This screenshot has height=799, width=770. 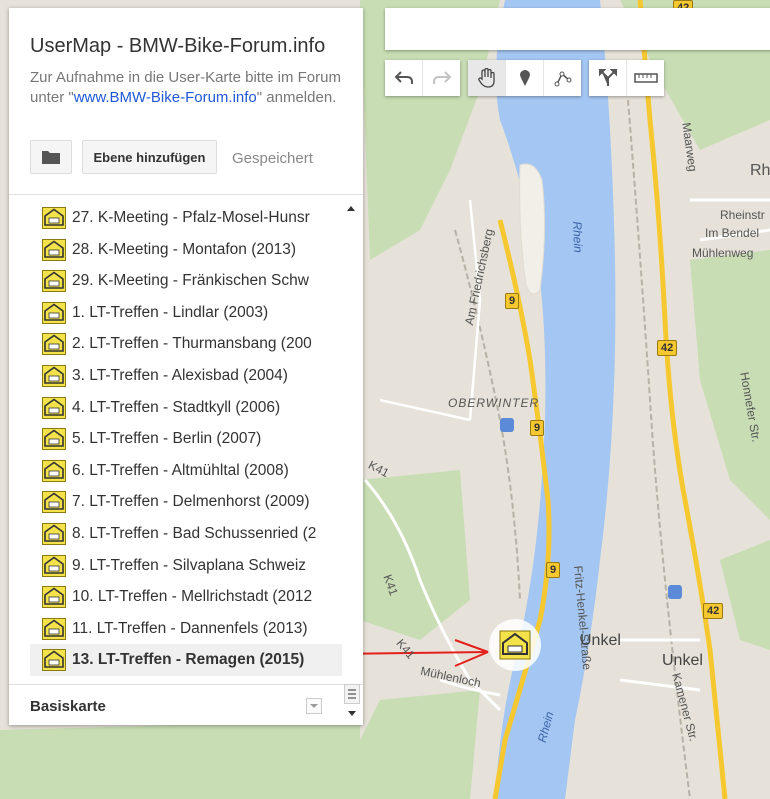 I want to click on layer-item: 3. LT-Treffen - Alexisbad (2004), so click(x=186, y=376).